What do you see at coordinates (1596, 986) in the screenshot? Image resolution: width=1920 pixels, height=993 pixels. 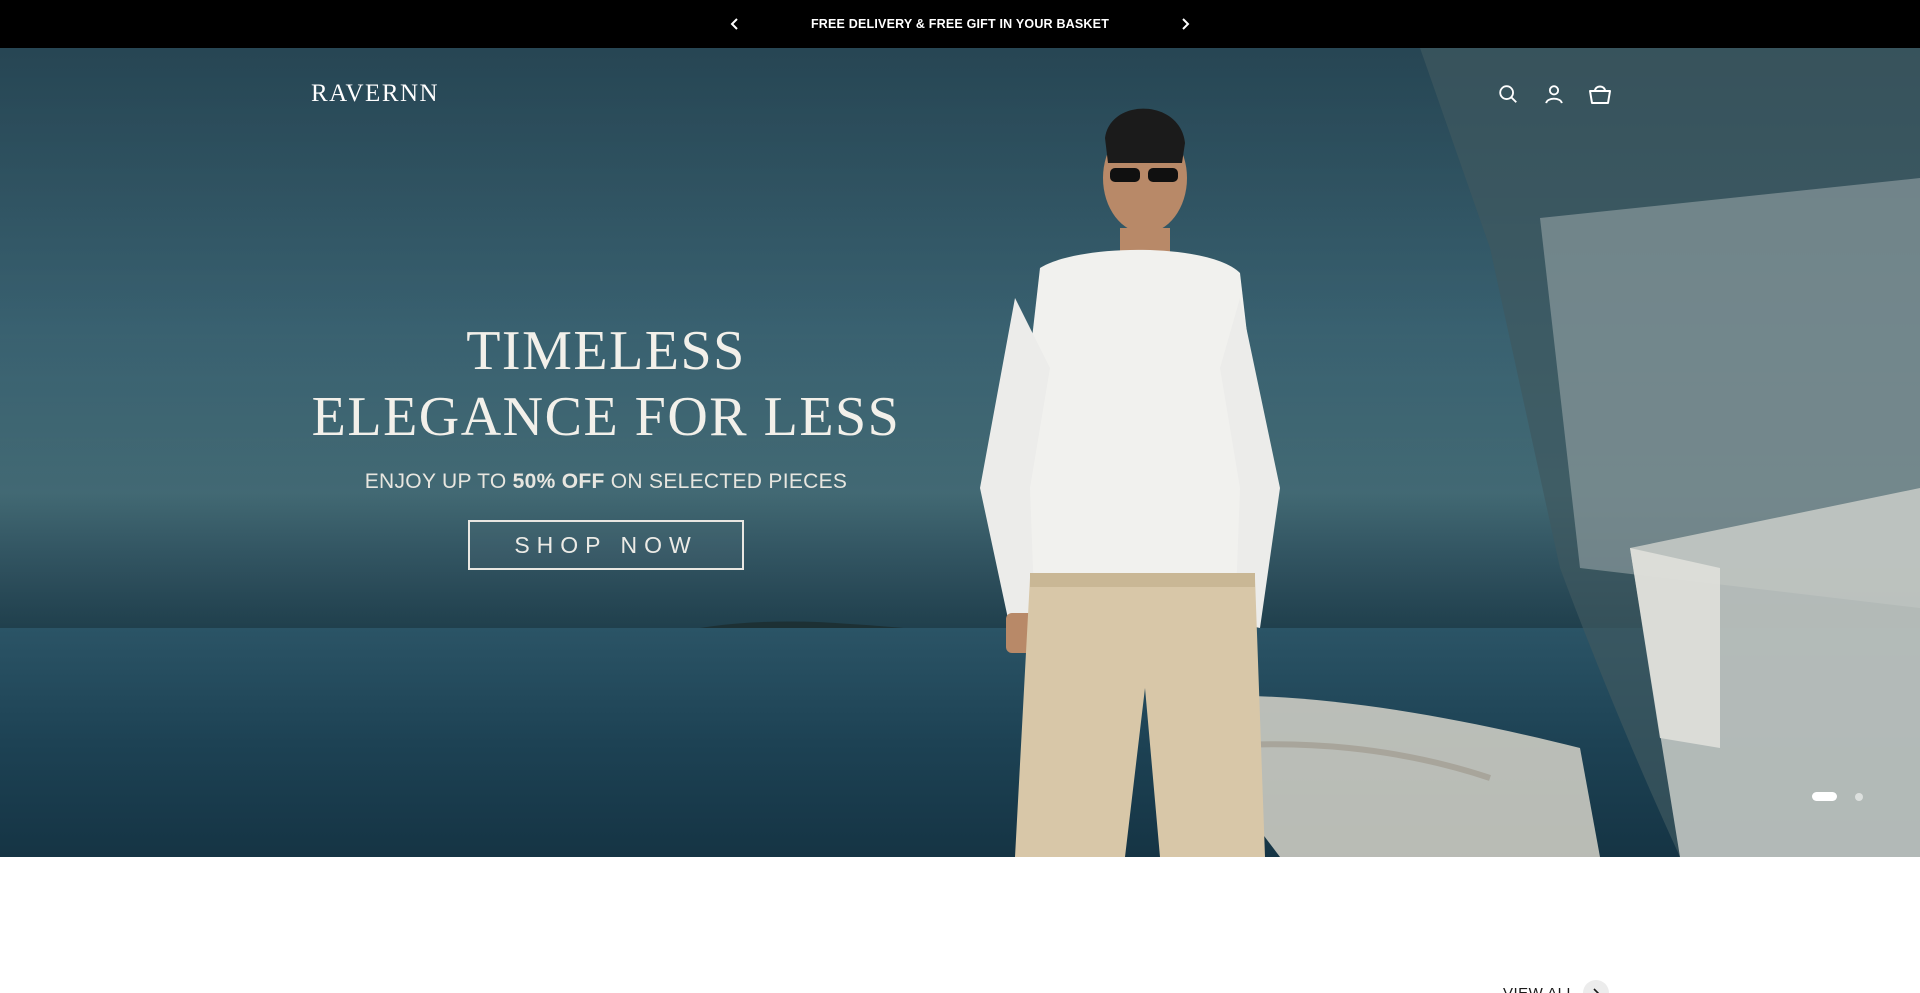 I see `view-all-arrow-button` at bounding box center [1596, 986].